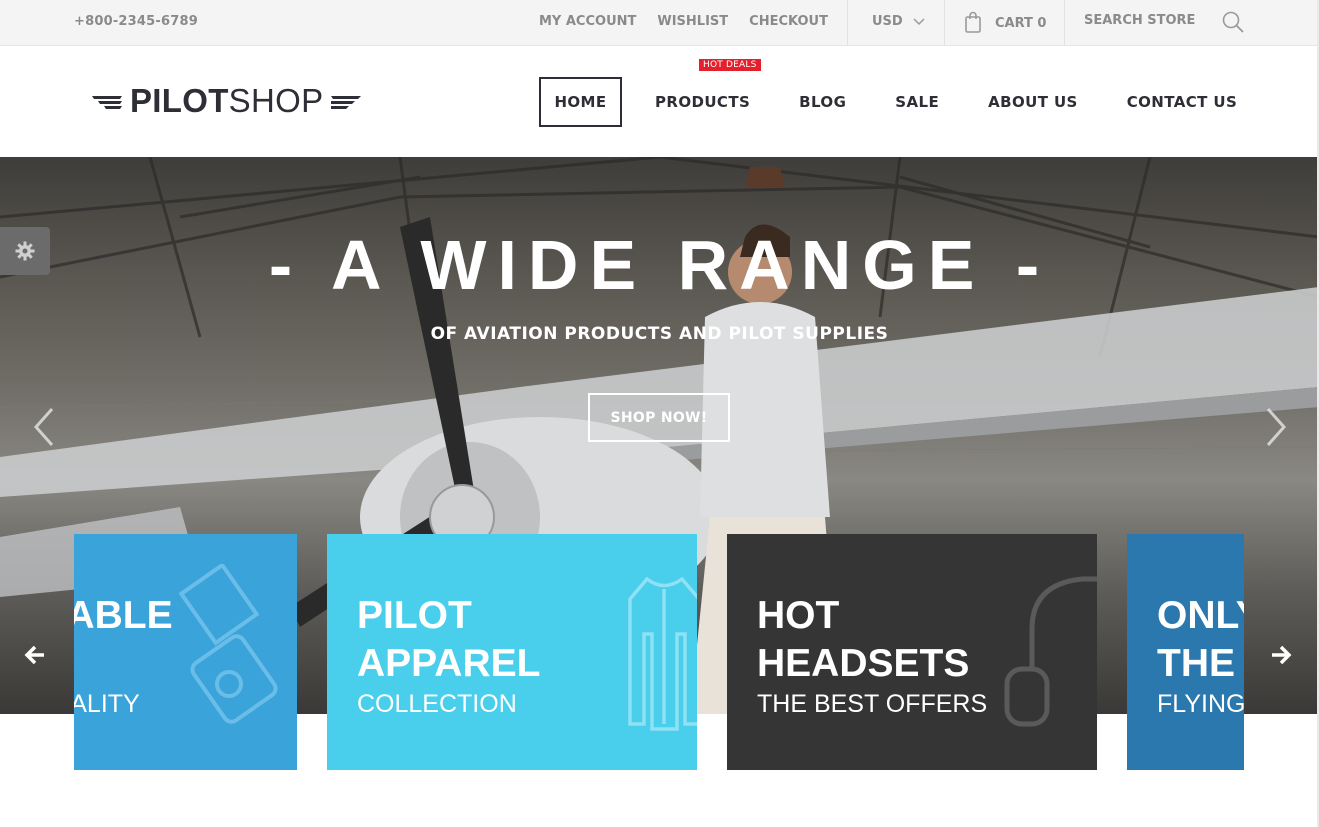 Image resolution: width=1319 pixels, height=827 pixels. Describe the element at coordinates (449, 639) in the screenshot. I see `banner-title: PILOT APPAREL` at that location.